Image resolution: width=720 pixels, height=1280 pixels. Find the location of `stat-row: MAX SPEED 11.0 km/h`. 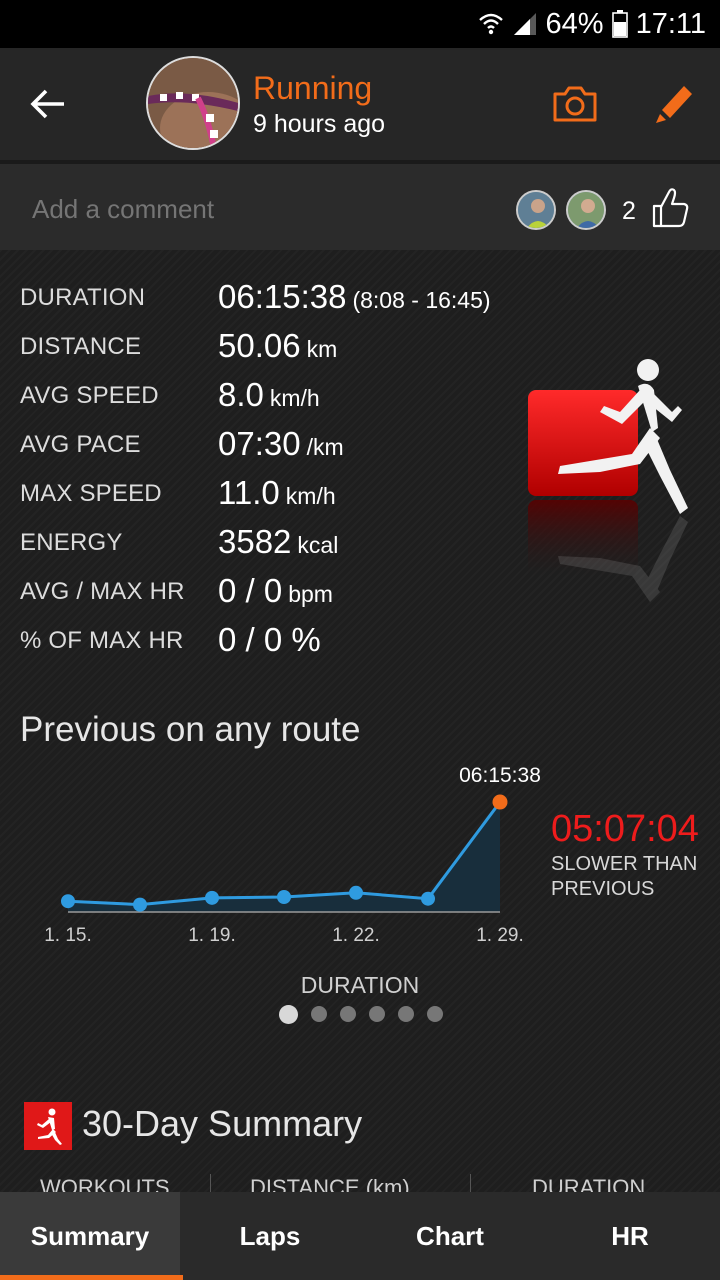

stat-row: MAX SPEED 11.0 km/h is located at coordinates (260, 492).